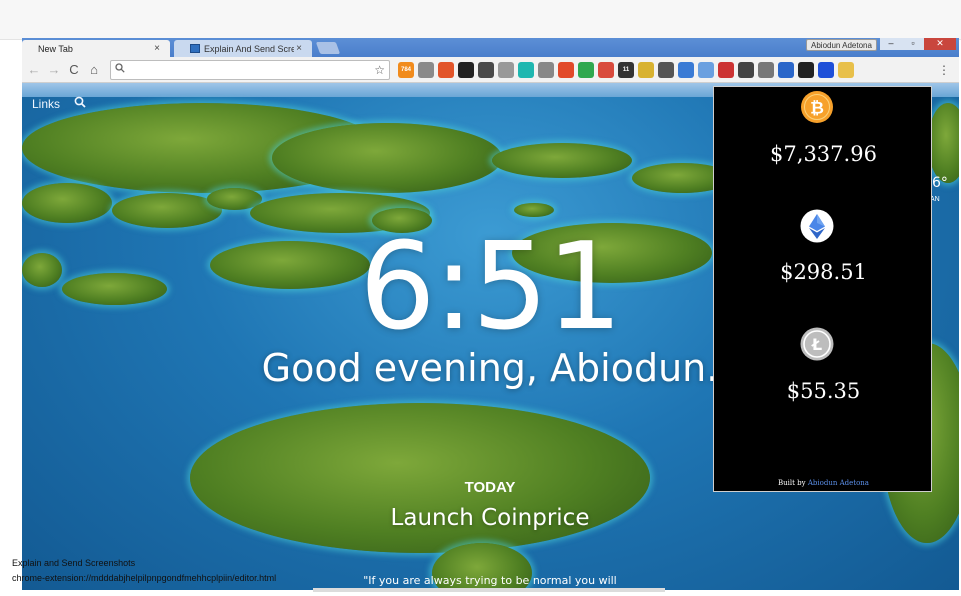 This screenshot has height=596, width=961. Describe the element at coordinates (806, 70) in the screenshot. I see `ext-21-icon` at that location.